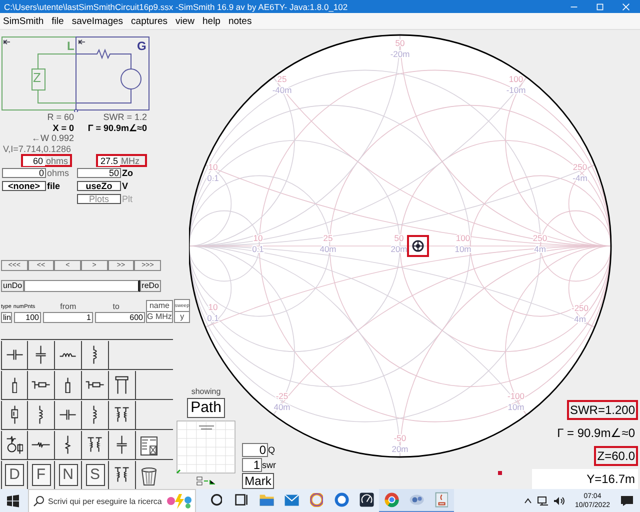 This screenshot has width=640, height=512. What do you see at coordinates (328, 249) in the screenshot?
I see `chart-label: 40m` at bounding box center [328, 249].